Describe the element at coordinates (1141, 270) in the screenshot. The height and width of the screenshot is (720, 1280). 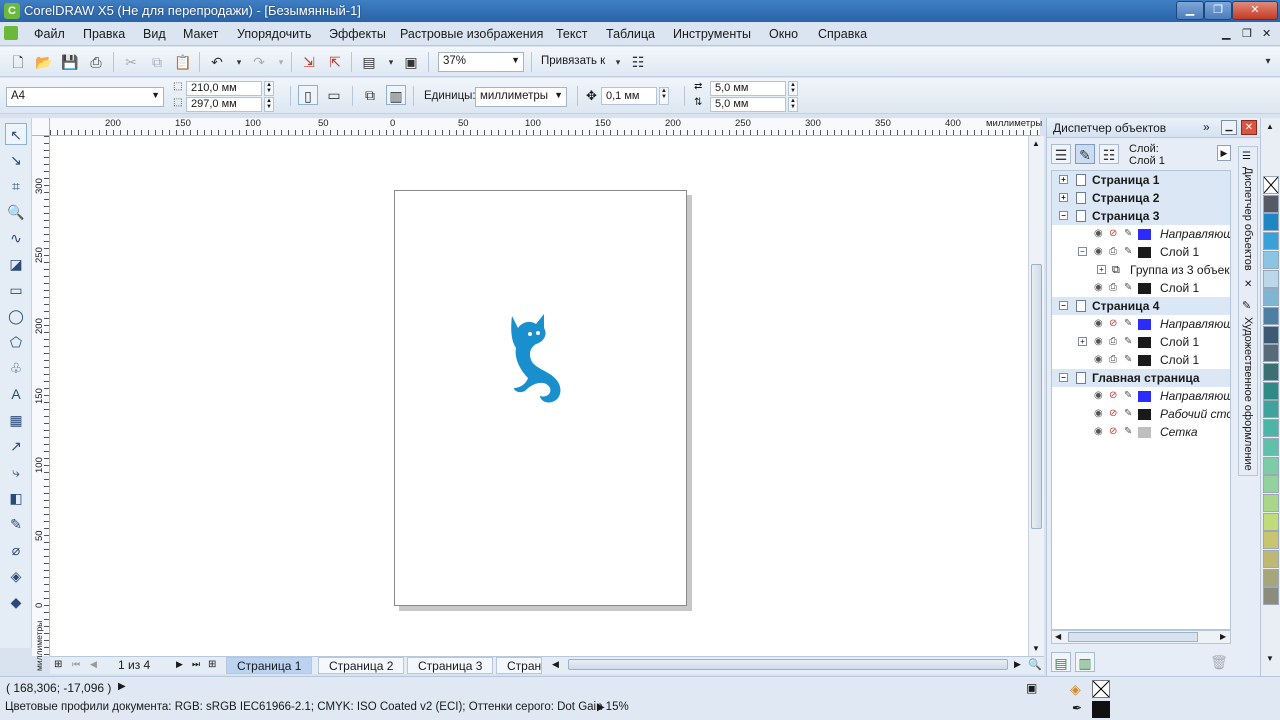
I see `tree-group-row: + ⧉ Группа из 3 объект` at that location.